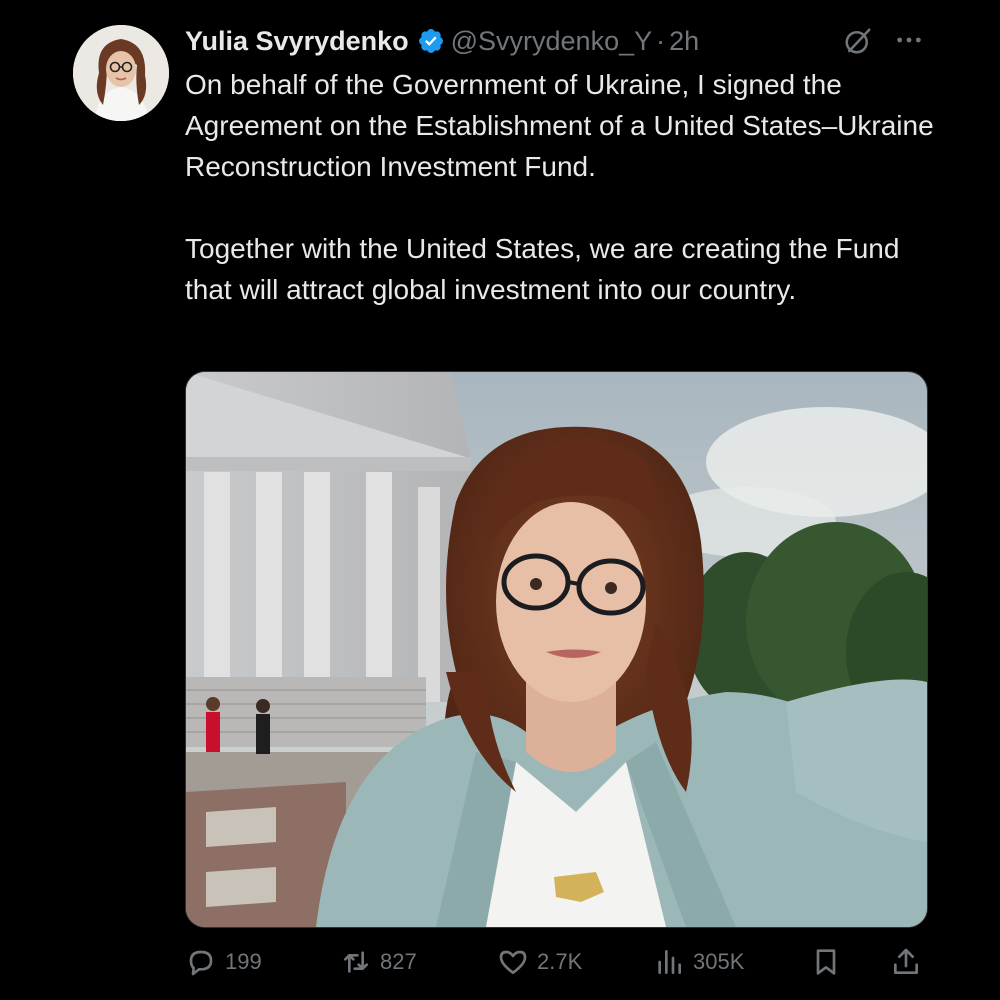 The height and width of the screenshot is (1000, 1000). I want to click on views-count: 305K, so click(719, 961).